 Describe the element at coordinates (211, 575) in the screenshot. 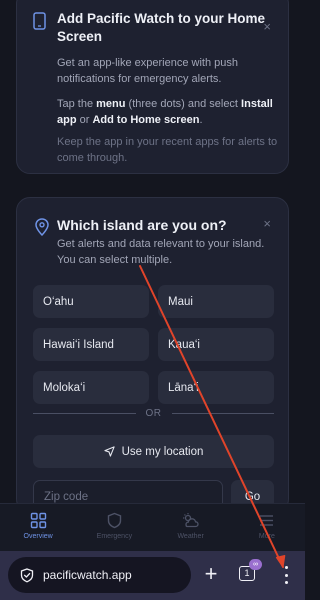

I see `new-tab-button: +` at that location.